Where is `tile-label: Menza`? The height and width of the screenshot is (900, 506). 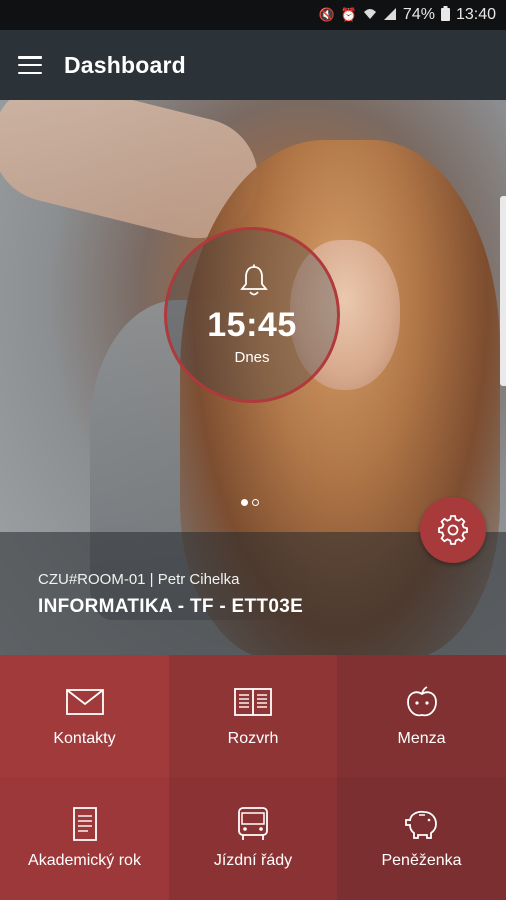 tile-label: Menza is located at coordinates (421, 738).